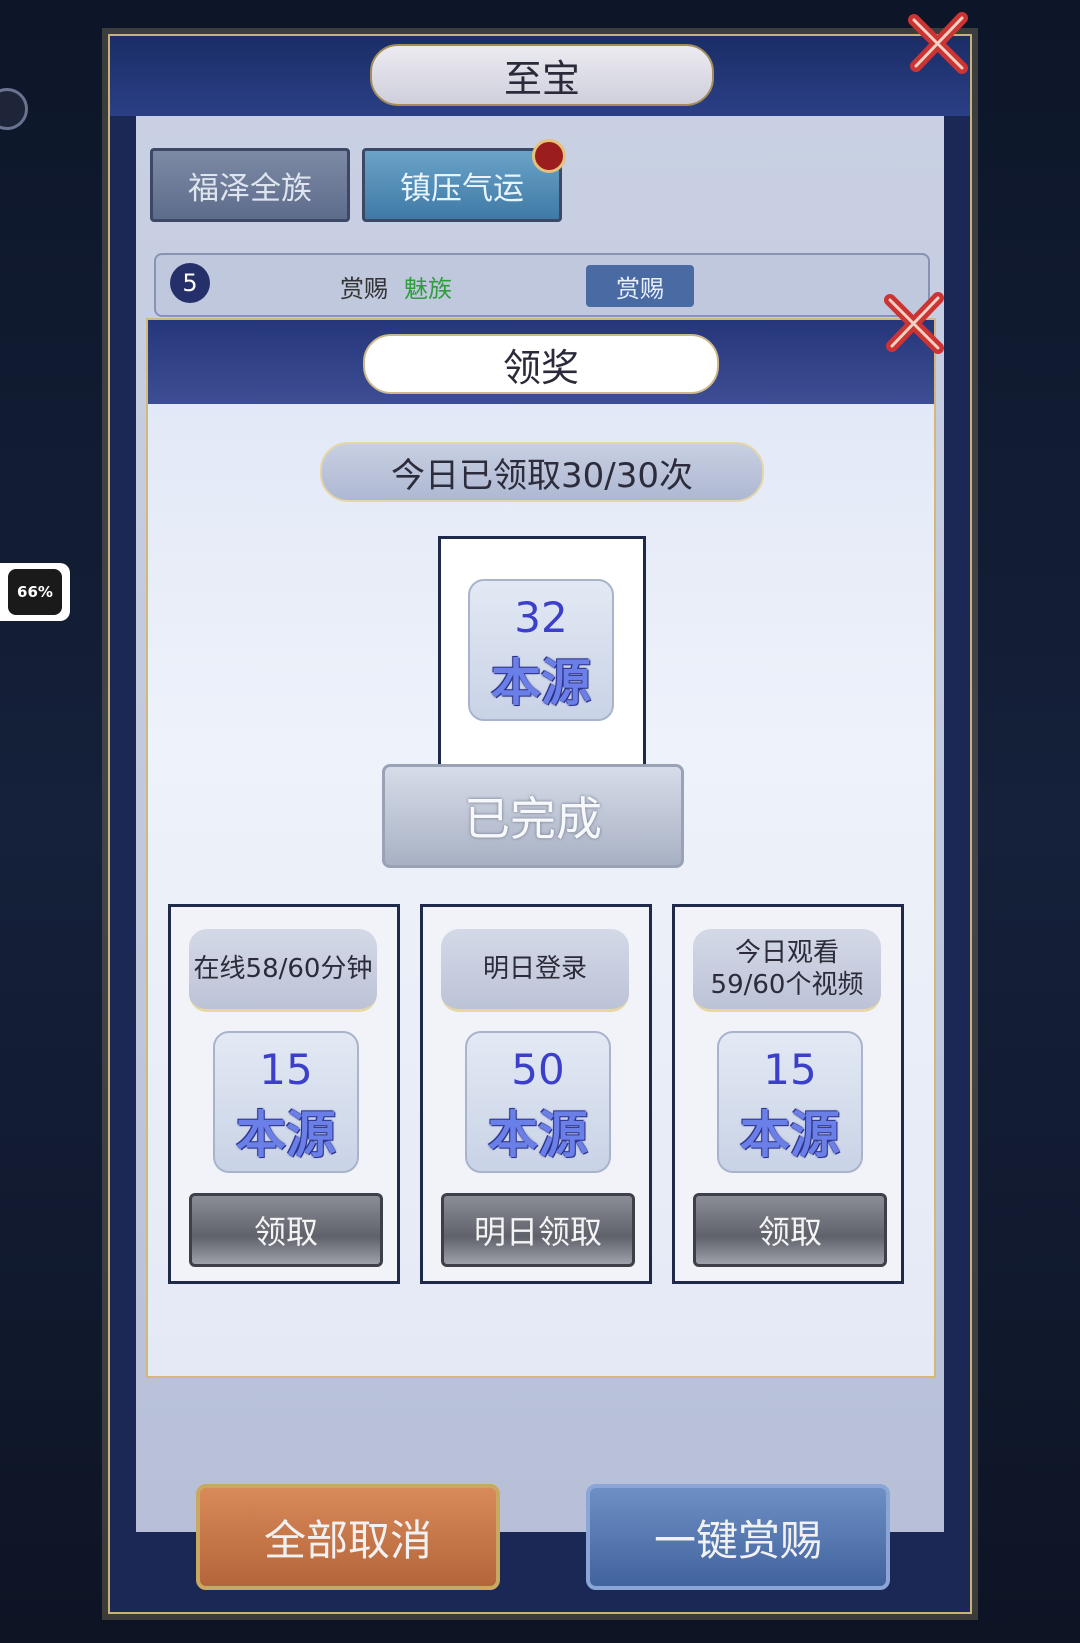 This screenshot has width=1080, height=1643. Describe the element at coordinates (541, 617) in the screenshot. I see `reward-amount: 32` at that location.